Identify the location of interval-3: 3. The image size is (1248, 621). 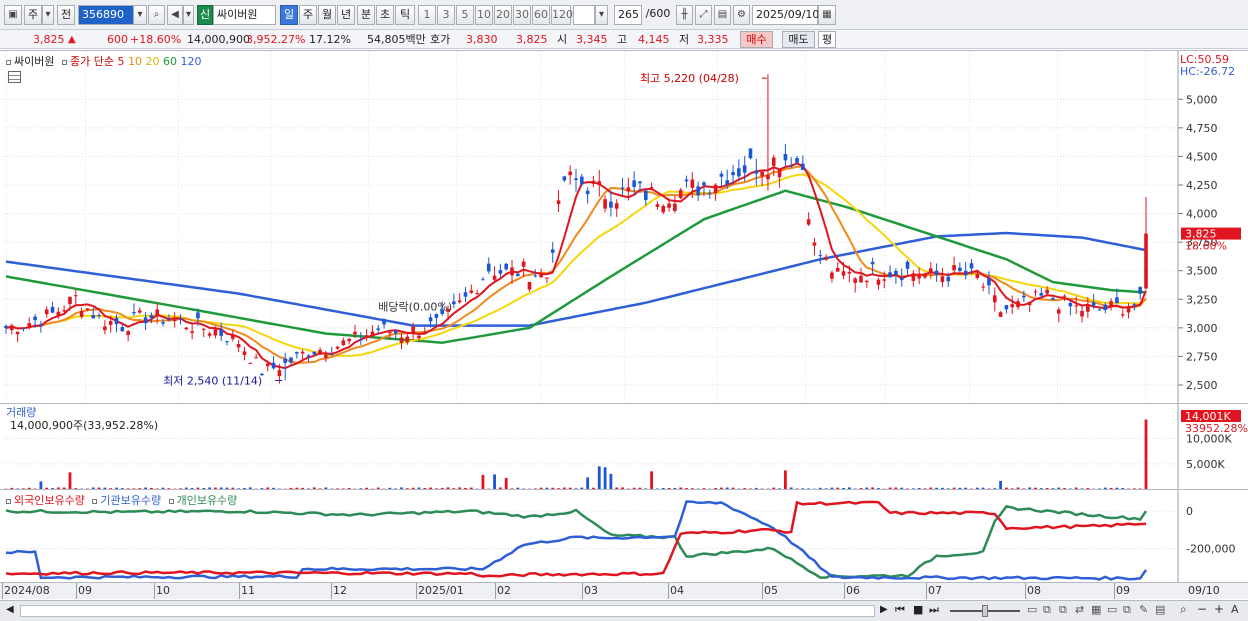
(446, 15).